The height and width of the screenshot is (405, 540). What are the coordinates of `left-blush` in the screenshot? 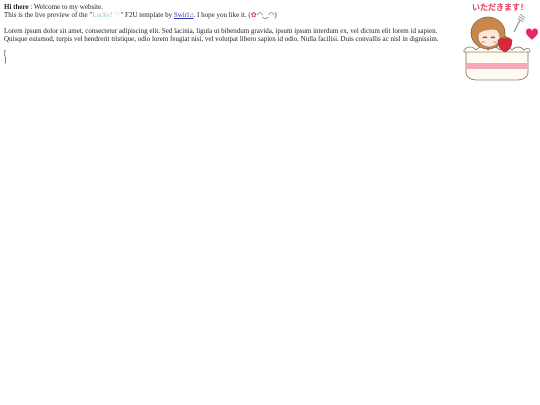 It's located at (483, 42).